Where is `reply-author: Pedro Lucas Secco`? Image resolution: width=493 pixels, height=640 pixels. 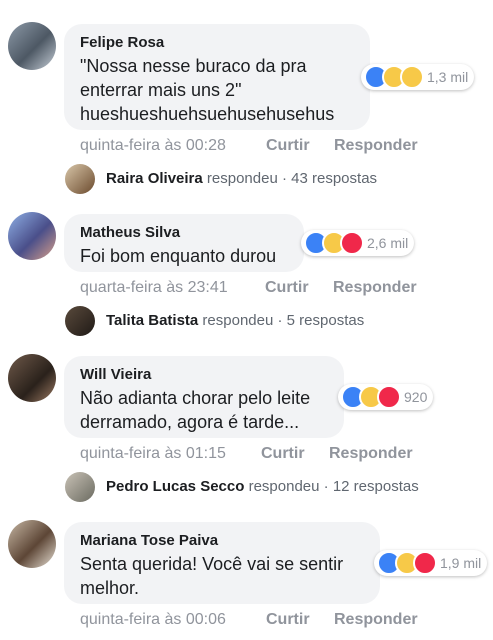
reply-author: Pedro Lucas Secco is located at coordinates (175, 486).